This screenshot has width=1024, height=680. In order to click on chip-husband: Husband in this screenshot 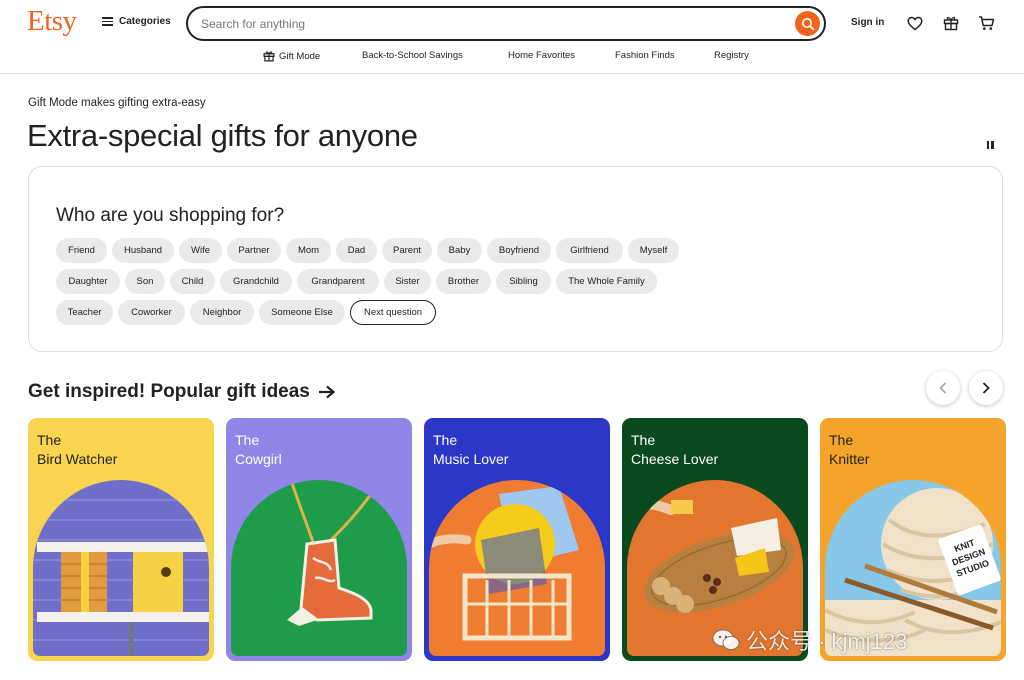, I will do `click(143, 250)`.